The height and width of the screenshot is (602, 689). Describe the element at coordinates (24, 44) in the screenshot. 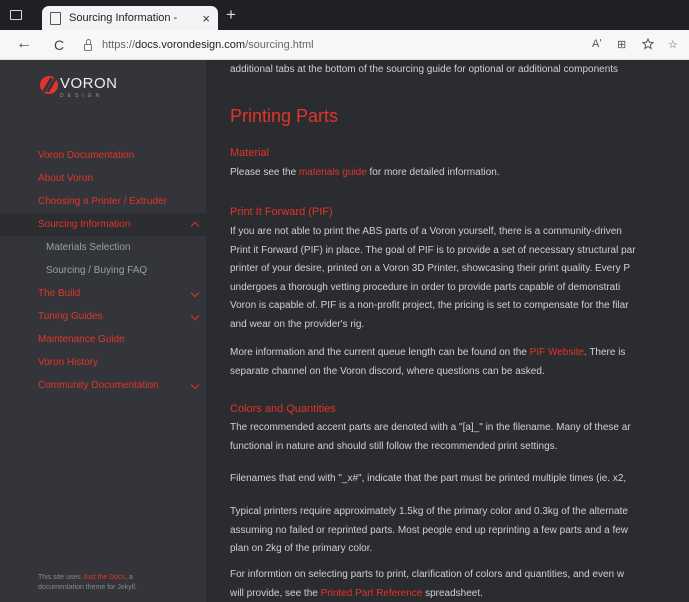

I see `back-button: ←` at that location.